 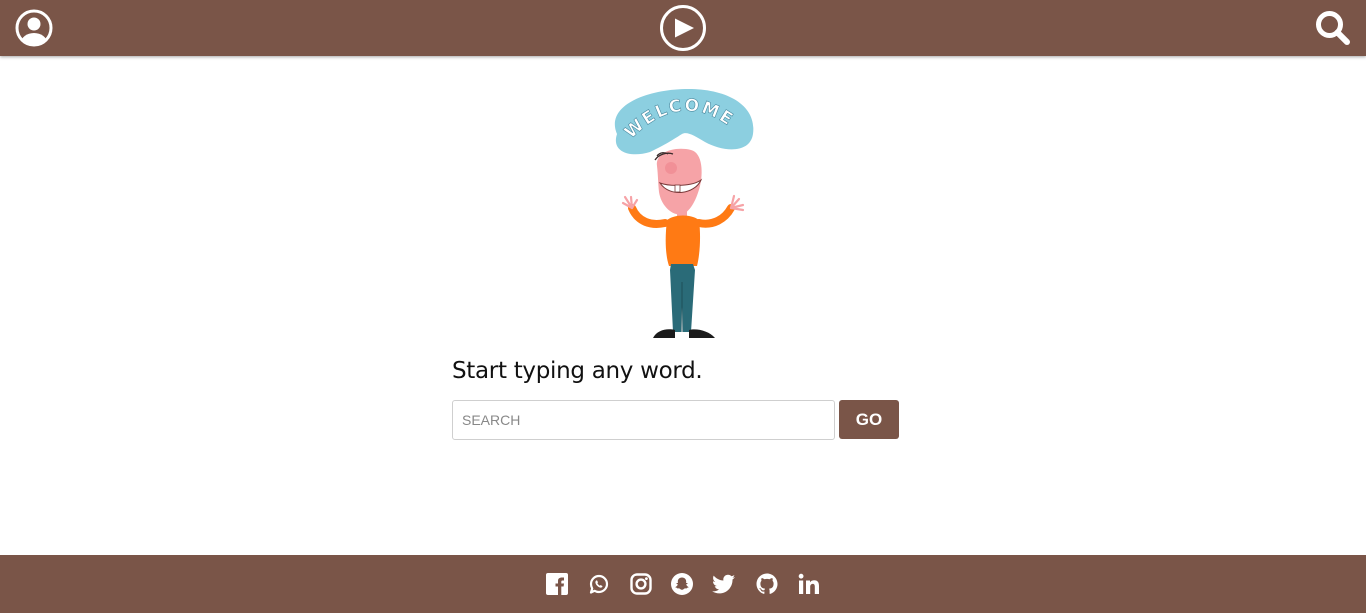 I want to click on facebook-icon, so click(x=557, y=584).